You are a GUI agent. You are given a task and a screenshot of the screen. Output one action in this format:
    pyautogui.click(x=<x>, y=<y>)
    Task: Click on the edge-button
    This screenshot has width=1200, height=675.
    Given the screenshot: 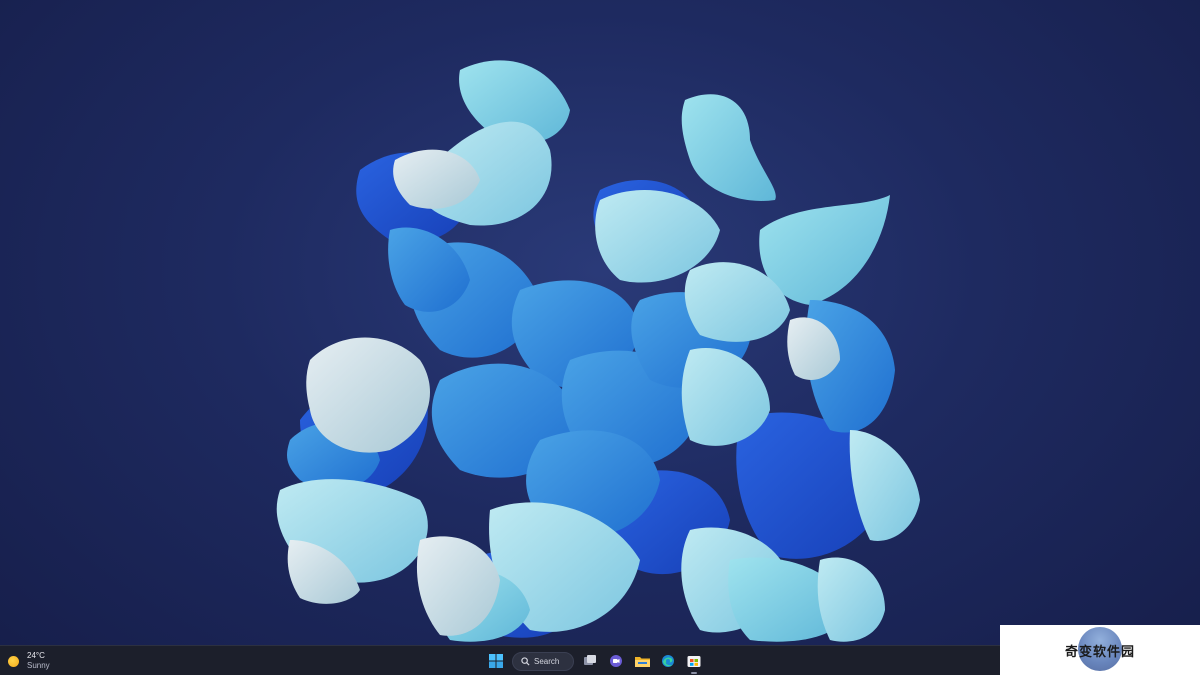 What is the action you would take?
    pyautogui.click(x=668, y=661)
    